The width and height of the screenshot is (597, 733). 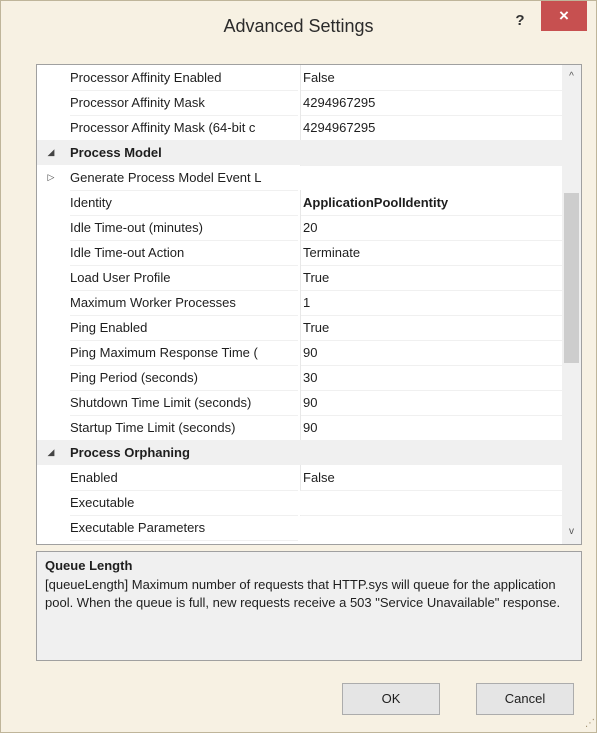 What do you see at coordinates (571, 77) in the screenshot?
I see `scroll-up-icon: ^` at bounding box center [571, 77].